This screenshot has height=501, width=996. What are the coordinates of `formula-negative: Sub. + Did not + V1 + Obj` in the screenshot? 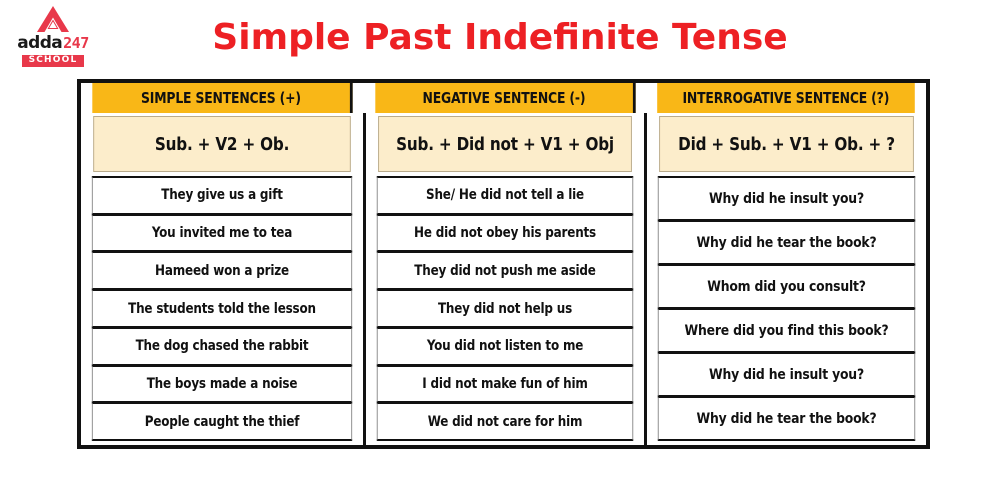 It's located at (505, 144).